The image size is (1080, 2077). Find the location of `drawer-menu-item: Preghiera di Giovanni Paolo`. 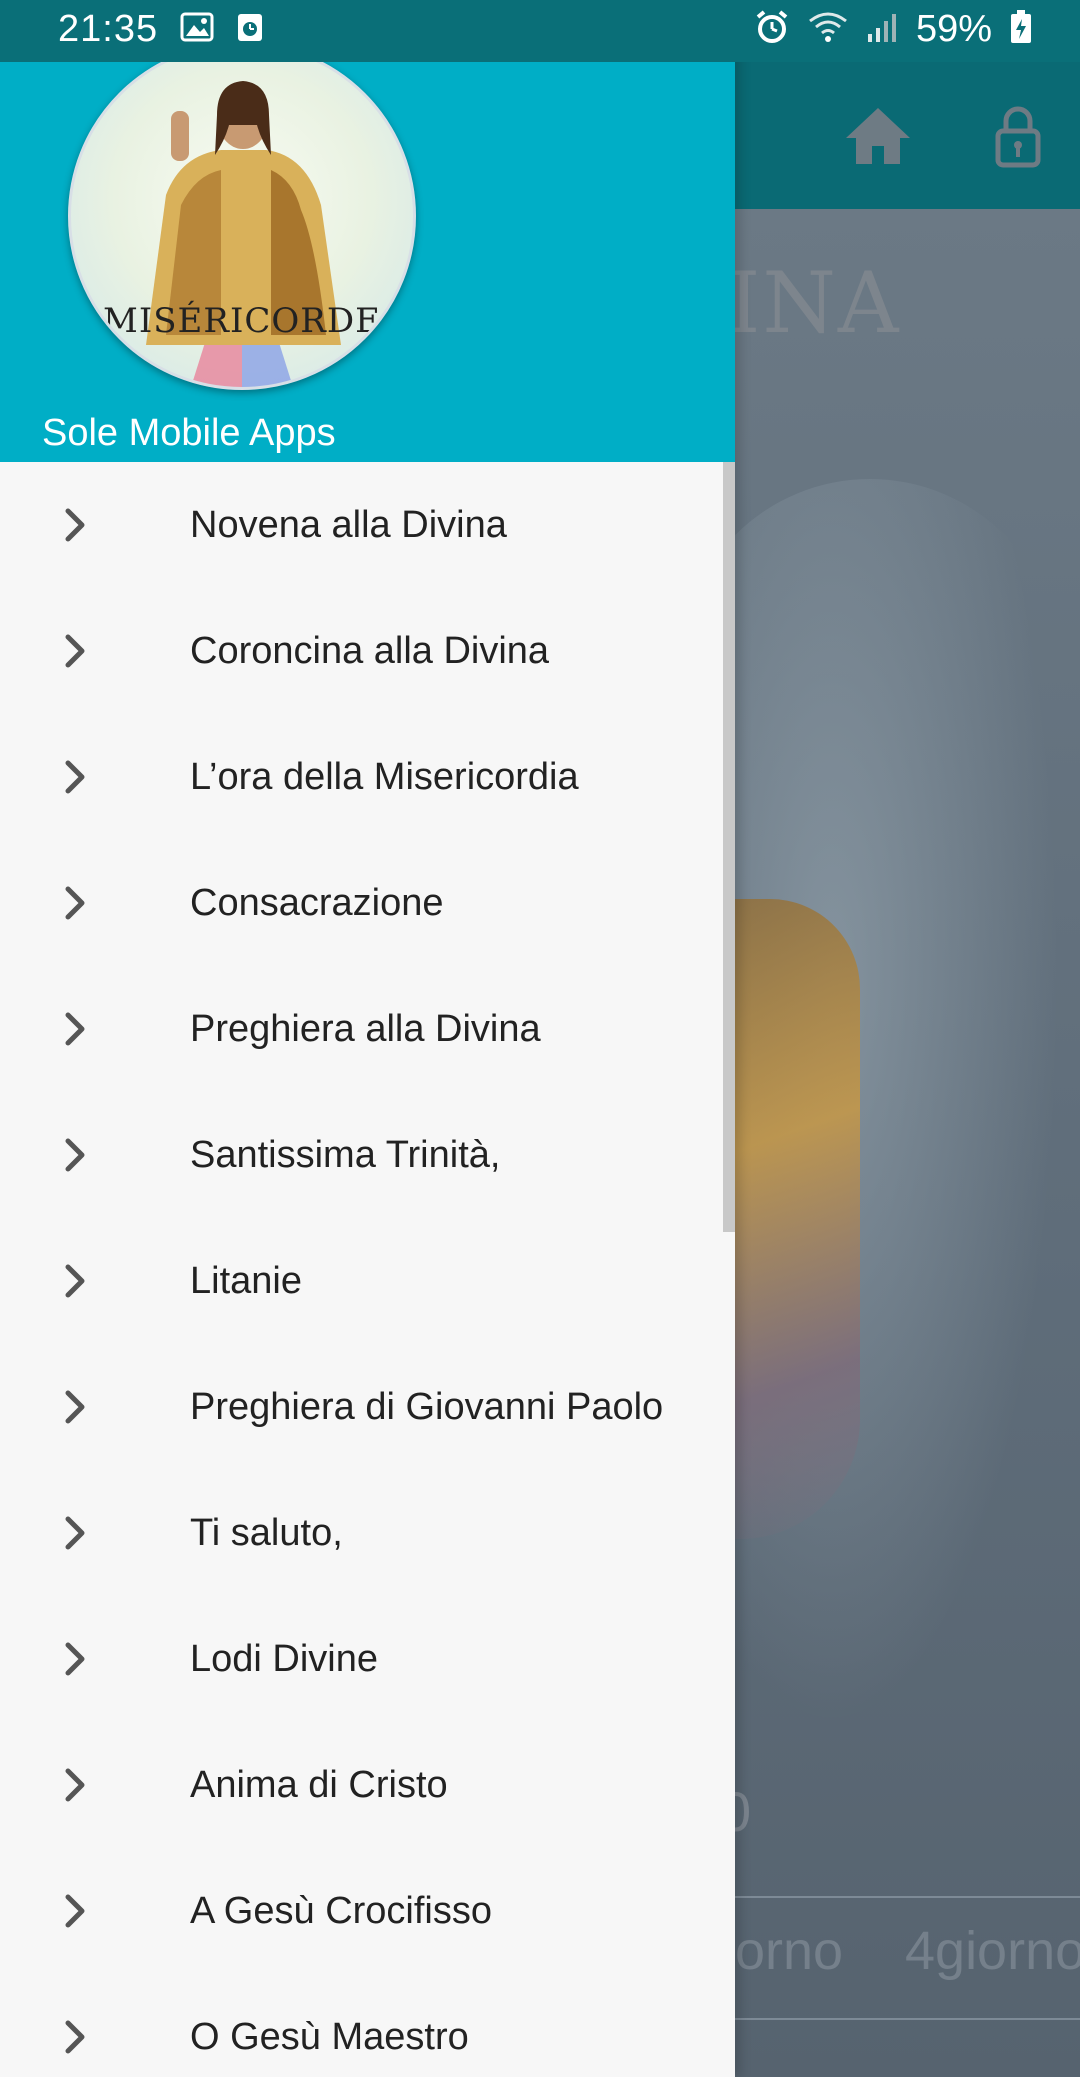

drawer-menu-item: Preghiera di Giovanni Paolo is located at coordinates (367, 1407).